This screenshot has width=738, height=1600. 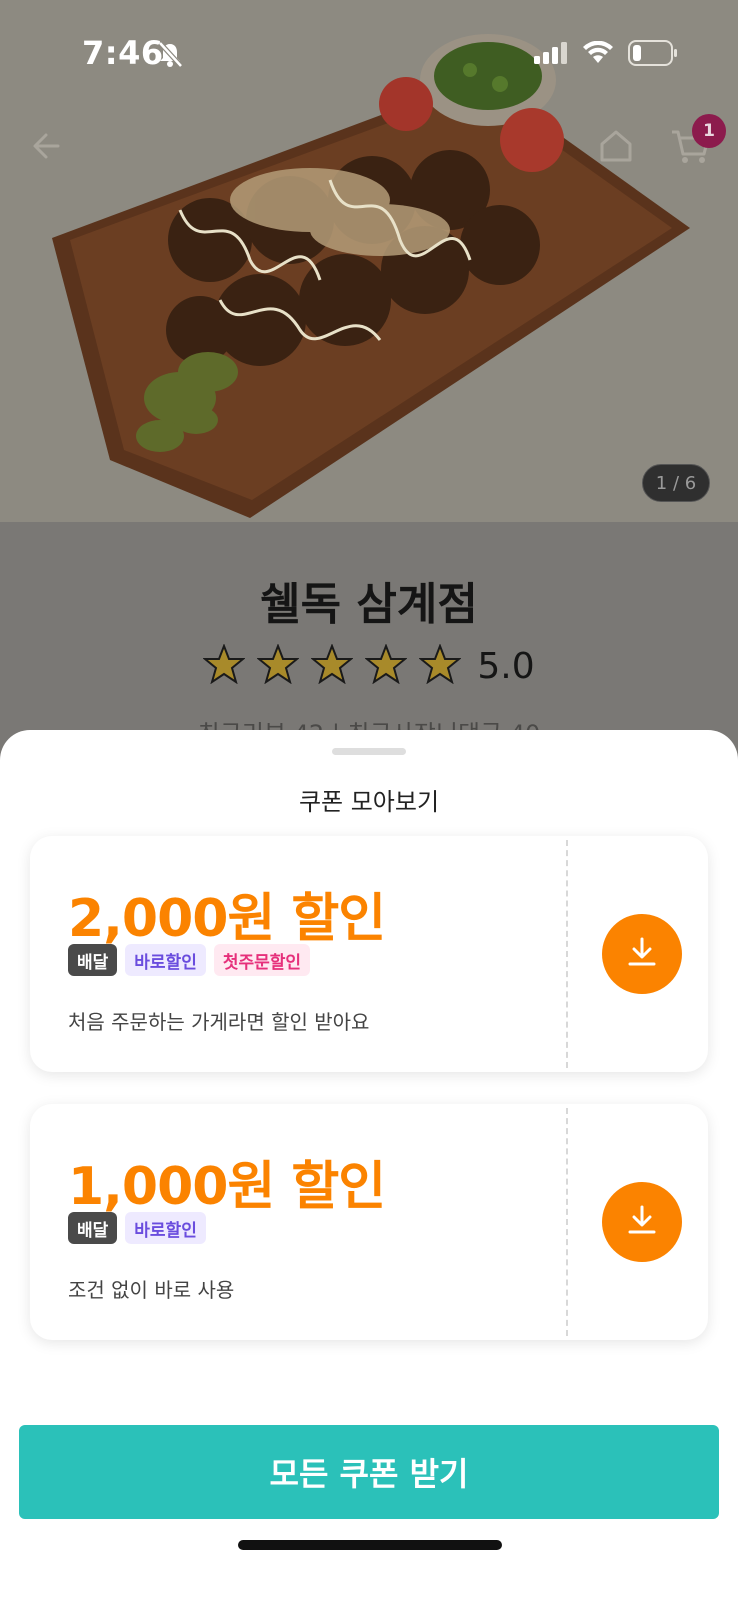 I want to click on get-all-coupons-button: 모든 쿠폰 받기, so click(x=369, y=1472).